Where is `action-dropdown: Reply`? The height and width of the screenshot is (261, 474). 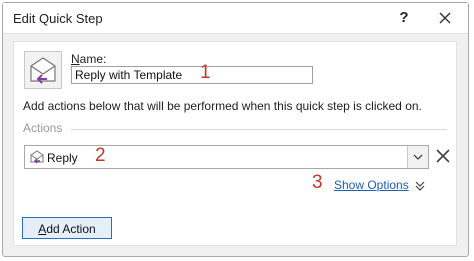 action-dropdown: Reply is located at coordinates (226, 157).